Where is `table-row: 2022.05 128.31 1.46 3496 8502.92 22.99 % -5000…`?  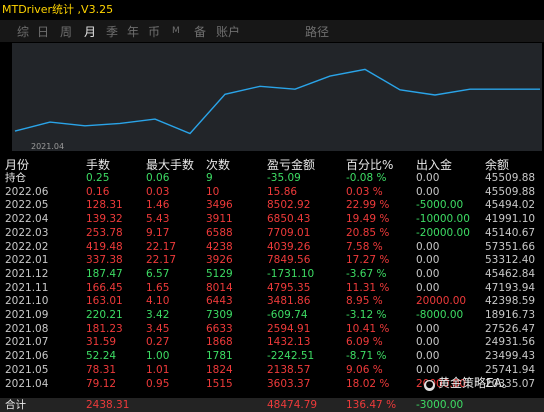 table-row: 2022.05 128.31 1.46 3496 8502.92 22.99 % -5000… is located at coordinates (272, 206).